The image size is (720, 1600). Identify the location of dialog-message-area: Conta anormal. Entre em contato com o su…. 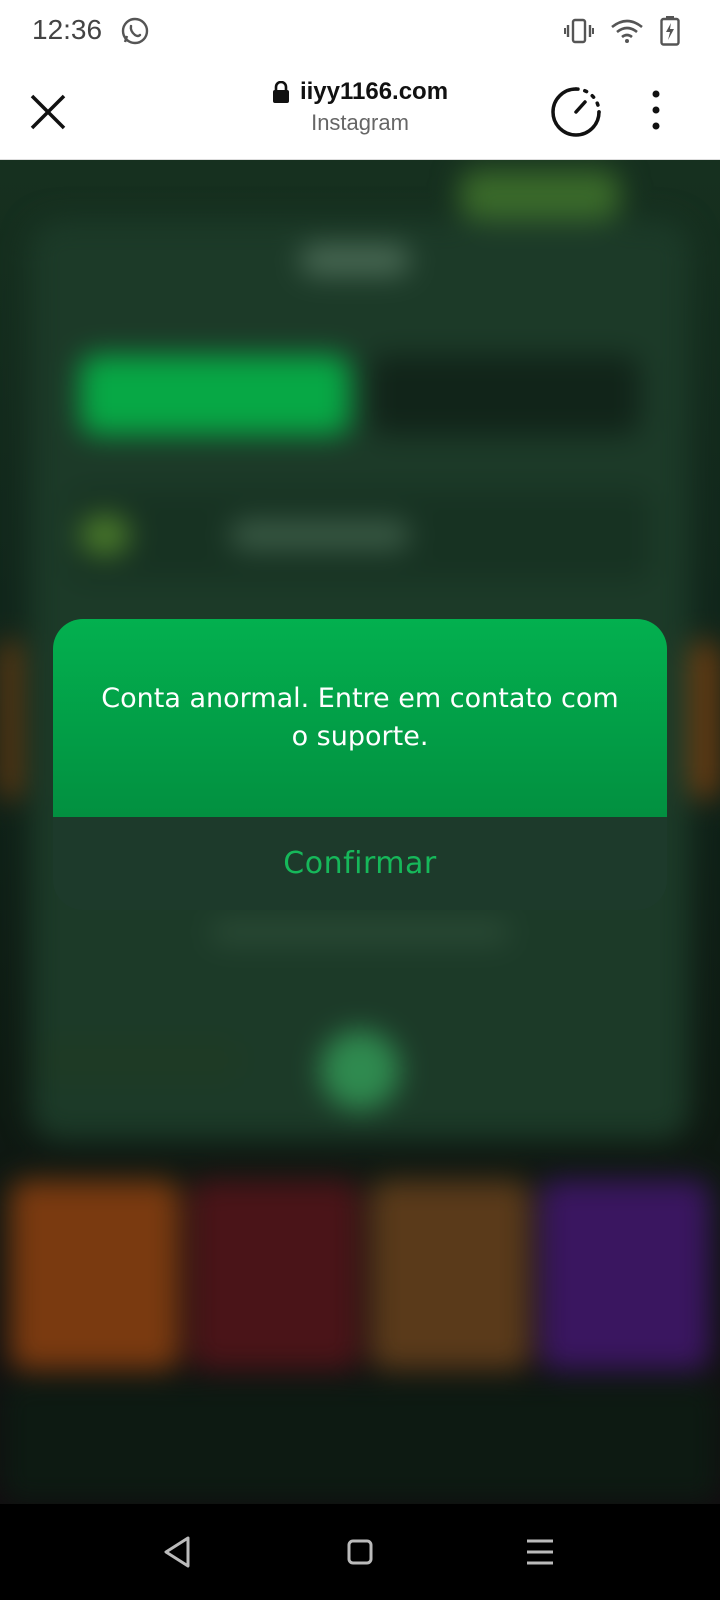
(360, 718).